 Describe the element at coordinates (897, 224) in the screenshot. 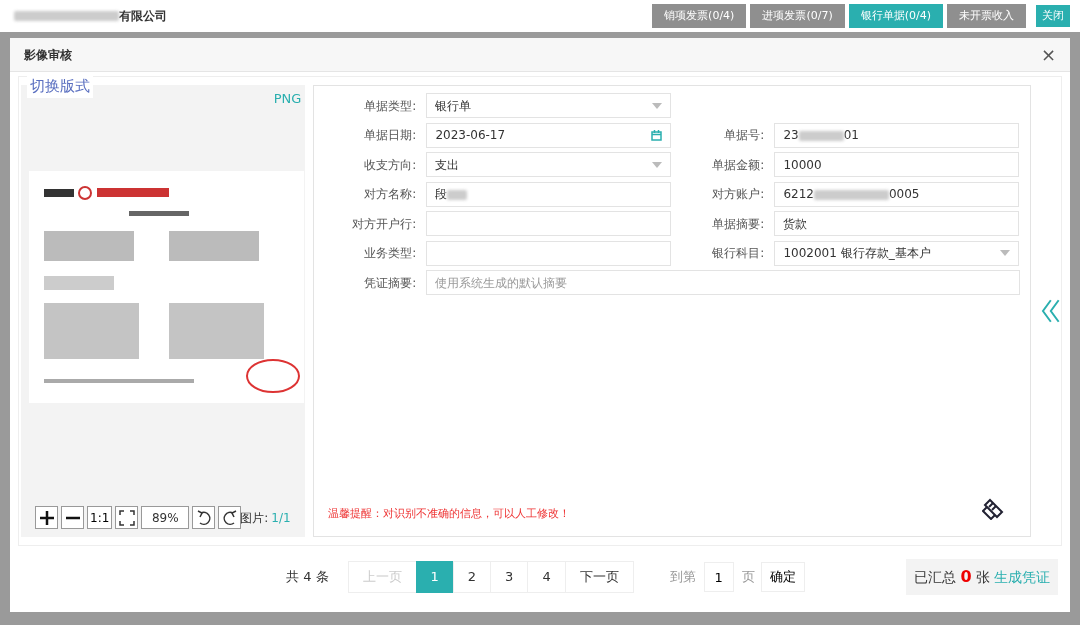

I see `input-field: 货款` at that location.